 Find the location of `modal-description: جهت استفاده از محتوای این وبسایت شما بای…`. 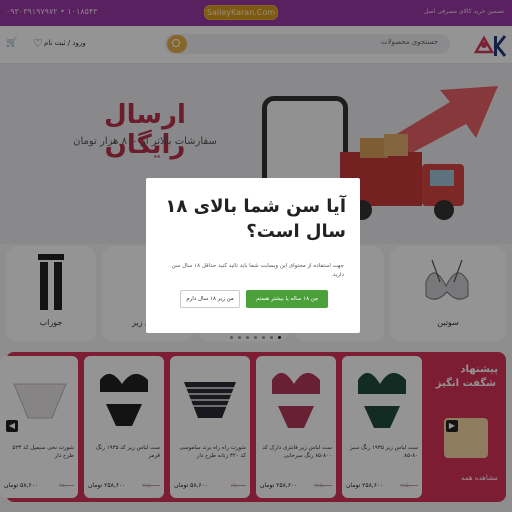

modal-description: جهت استفاده از محتوای این وبسایت شما بای… is located at coordinates (257, 270).